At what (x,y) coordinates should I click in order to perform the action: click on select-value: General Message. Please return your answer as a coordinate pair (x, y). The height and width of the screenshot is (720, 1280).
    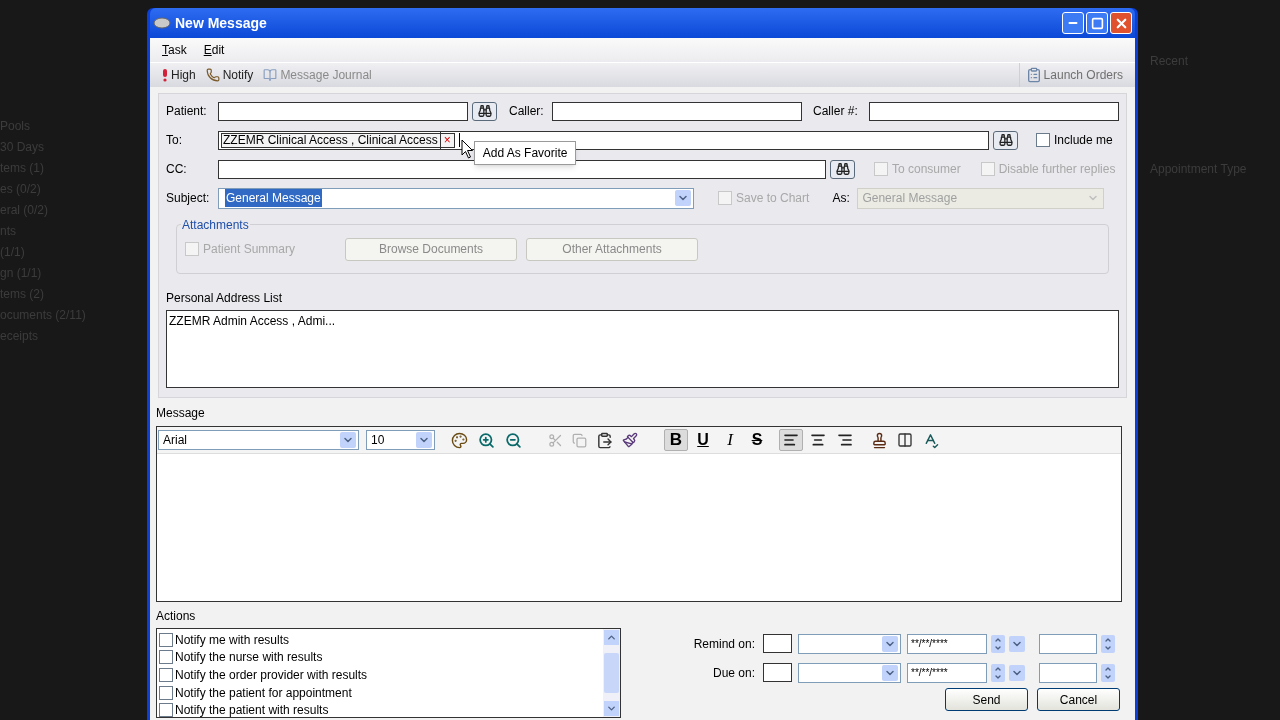
    Looking at the image, I should click on (910, 198).